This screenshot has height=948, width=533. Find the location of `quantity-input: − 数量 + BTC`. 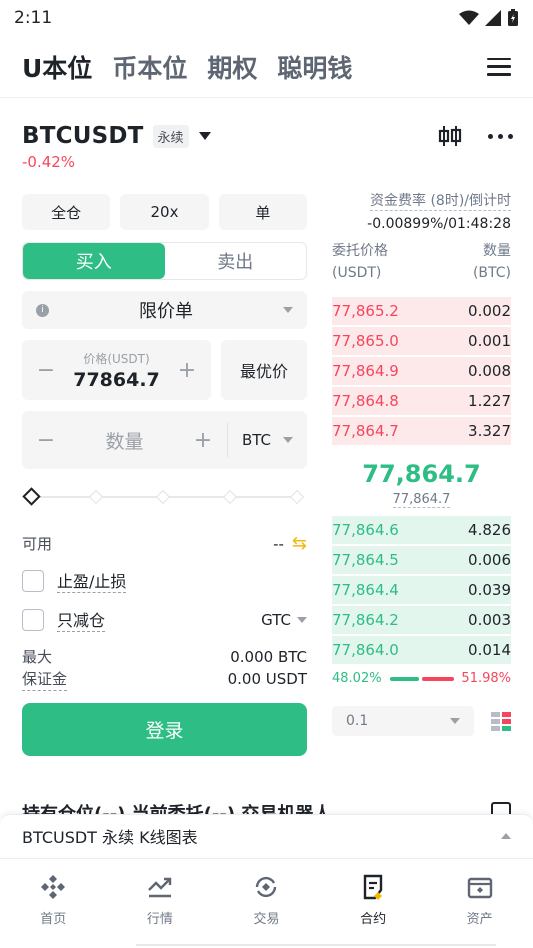

quantity-input: − 数量 + BTC is located at coordinates (164, 440).